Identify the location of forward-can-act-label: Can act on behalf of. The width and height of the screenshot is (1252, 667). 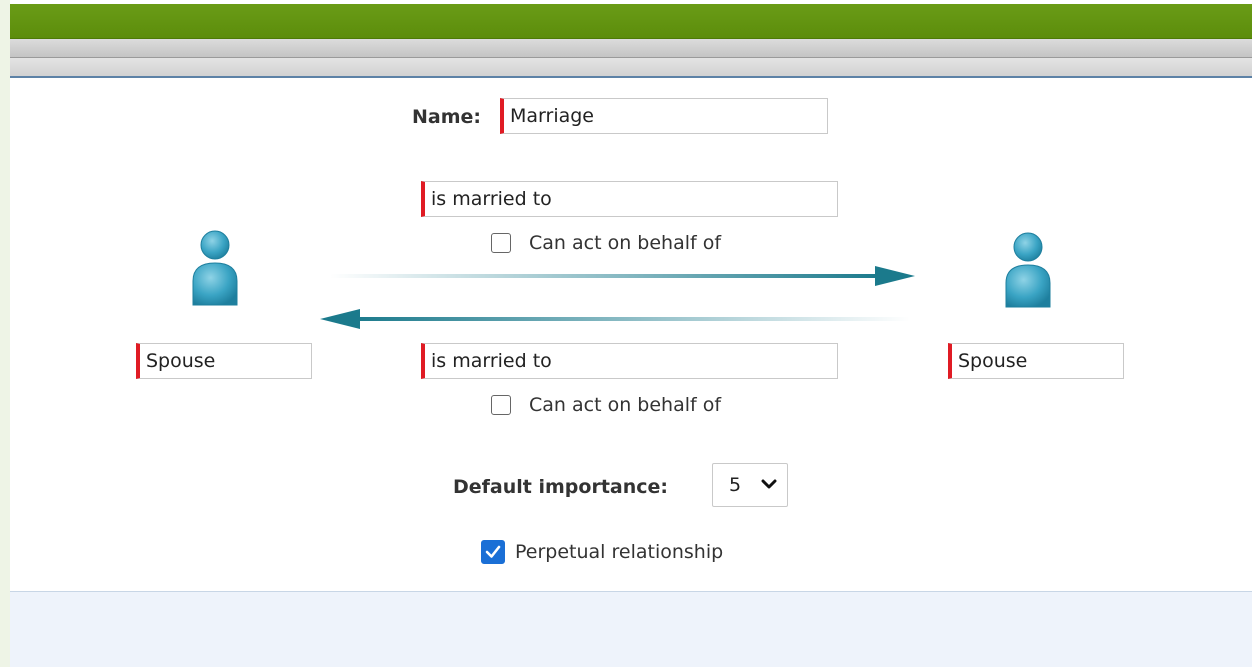
(625, 243).